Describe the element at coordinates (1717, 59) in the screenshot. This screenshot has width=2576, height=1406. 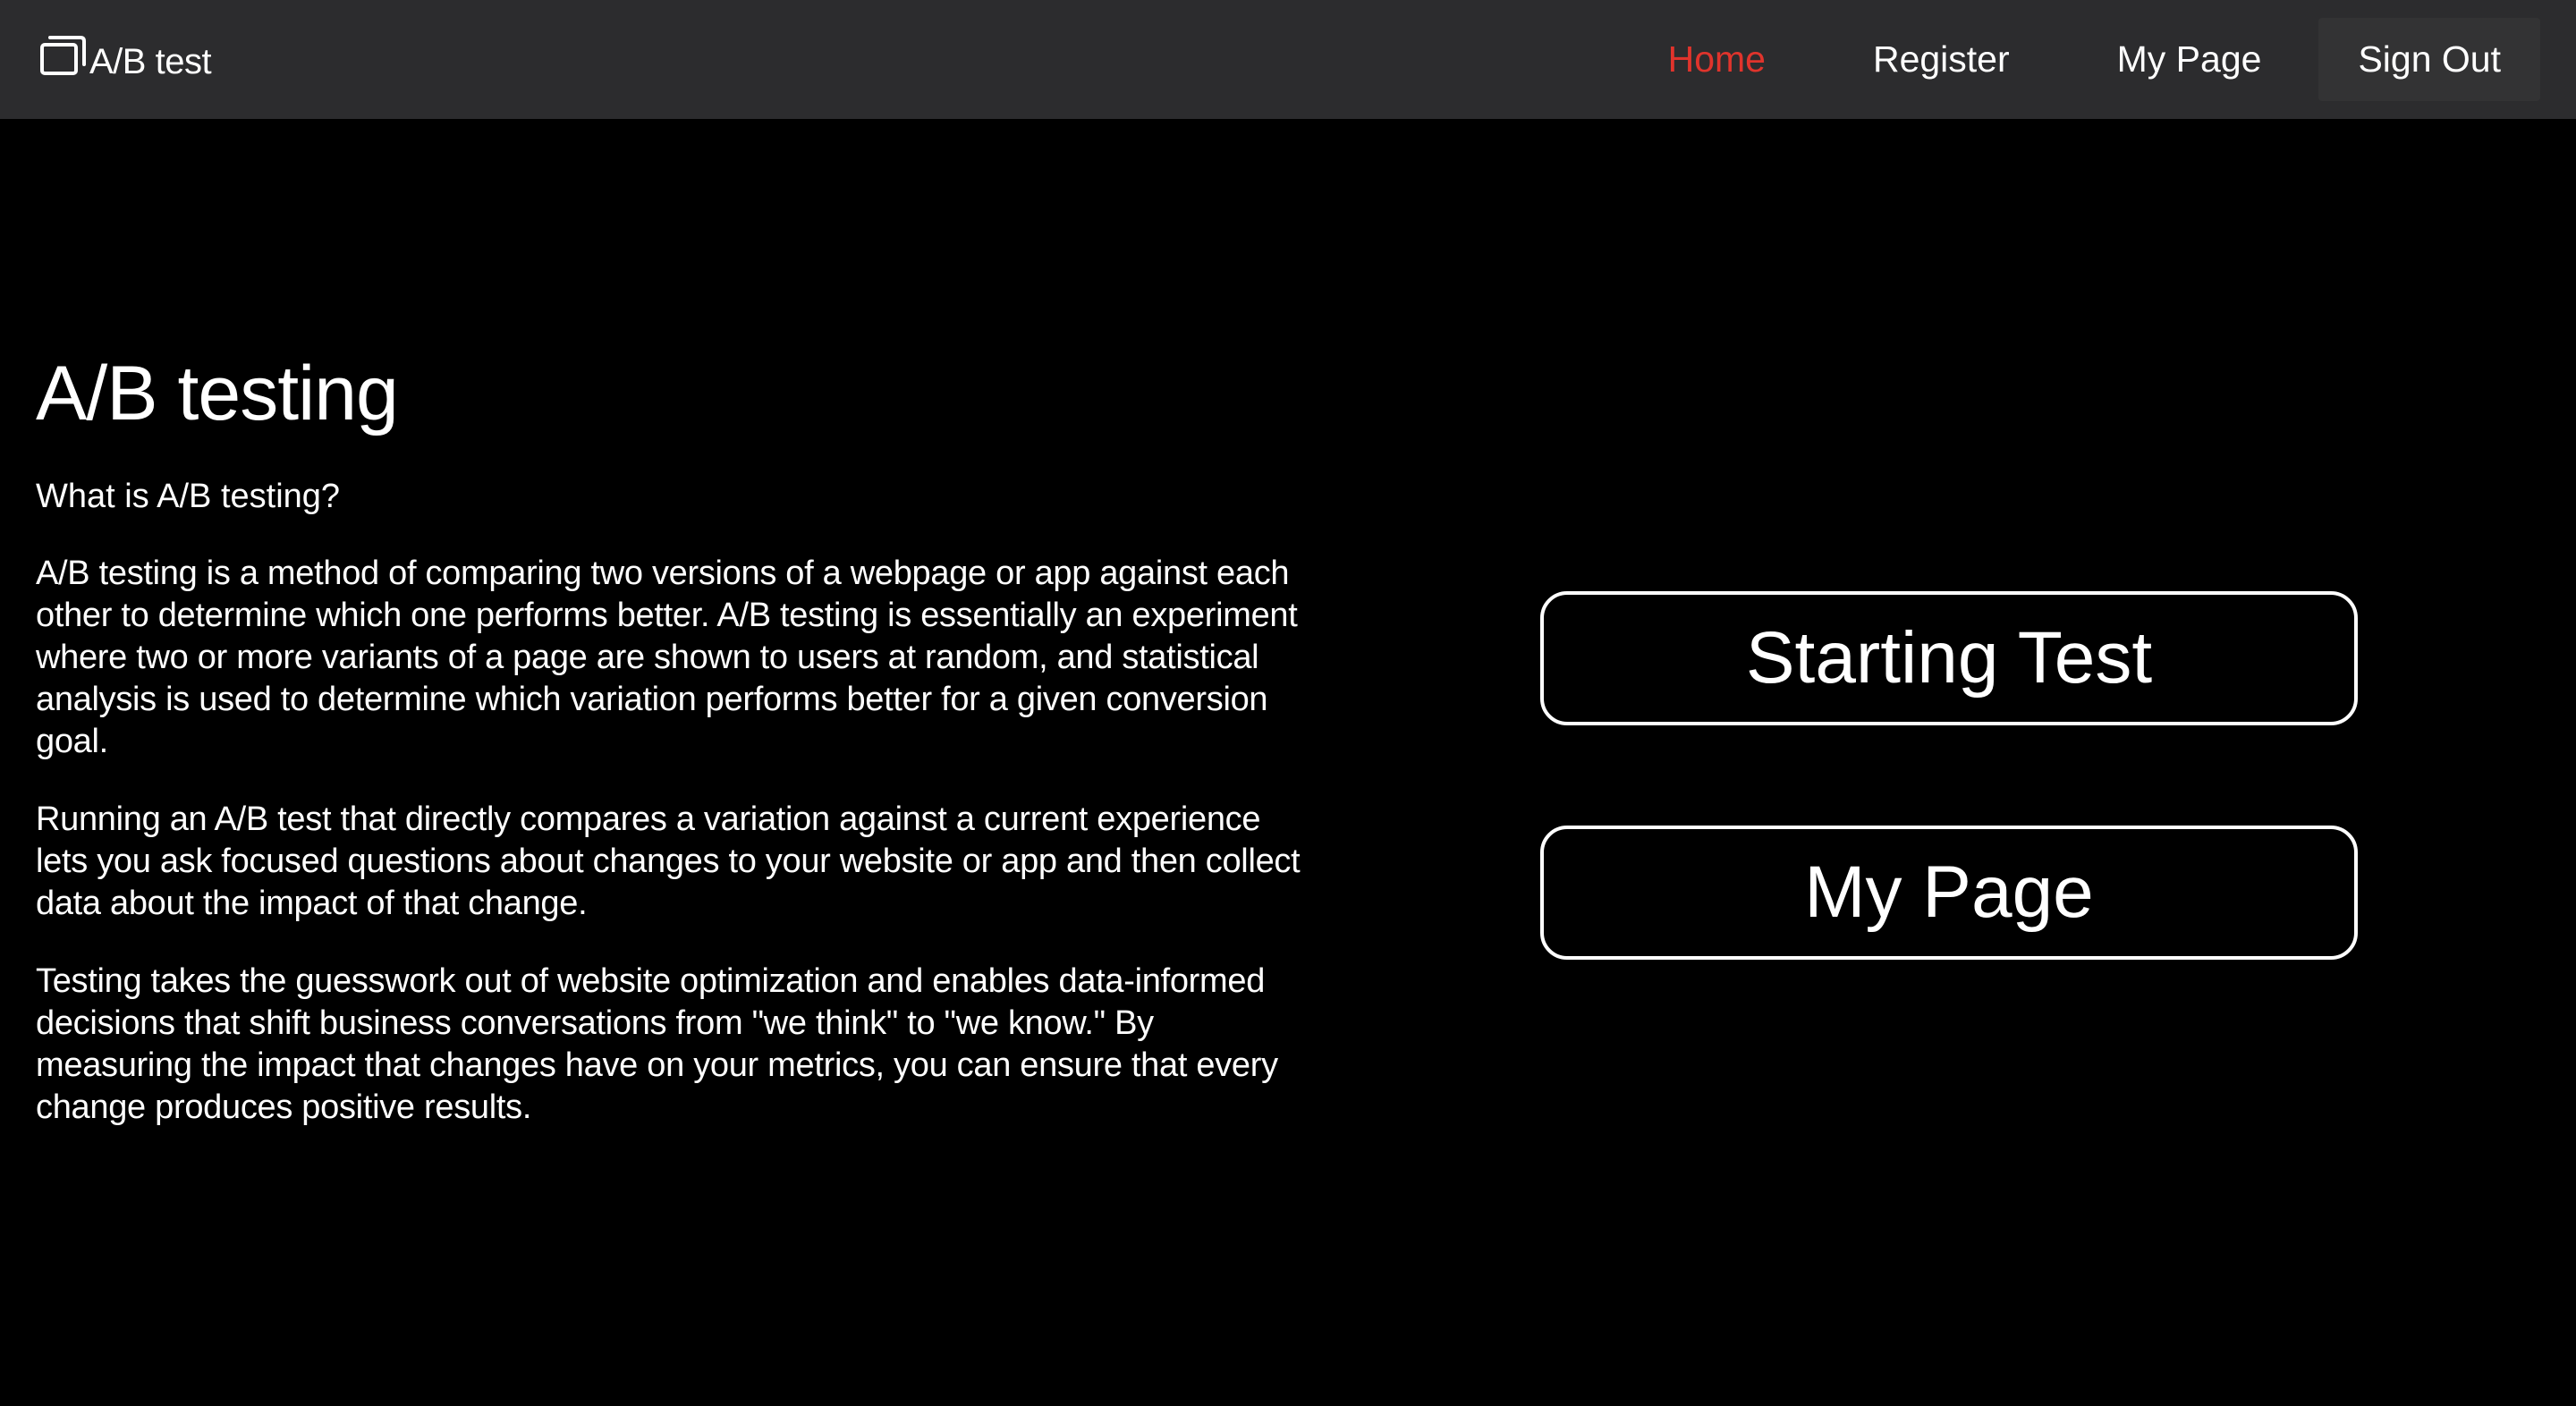
I see `nav-home-link: Home` at that location.